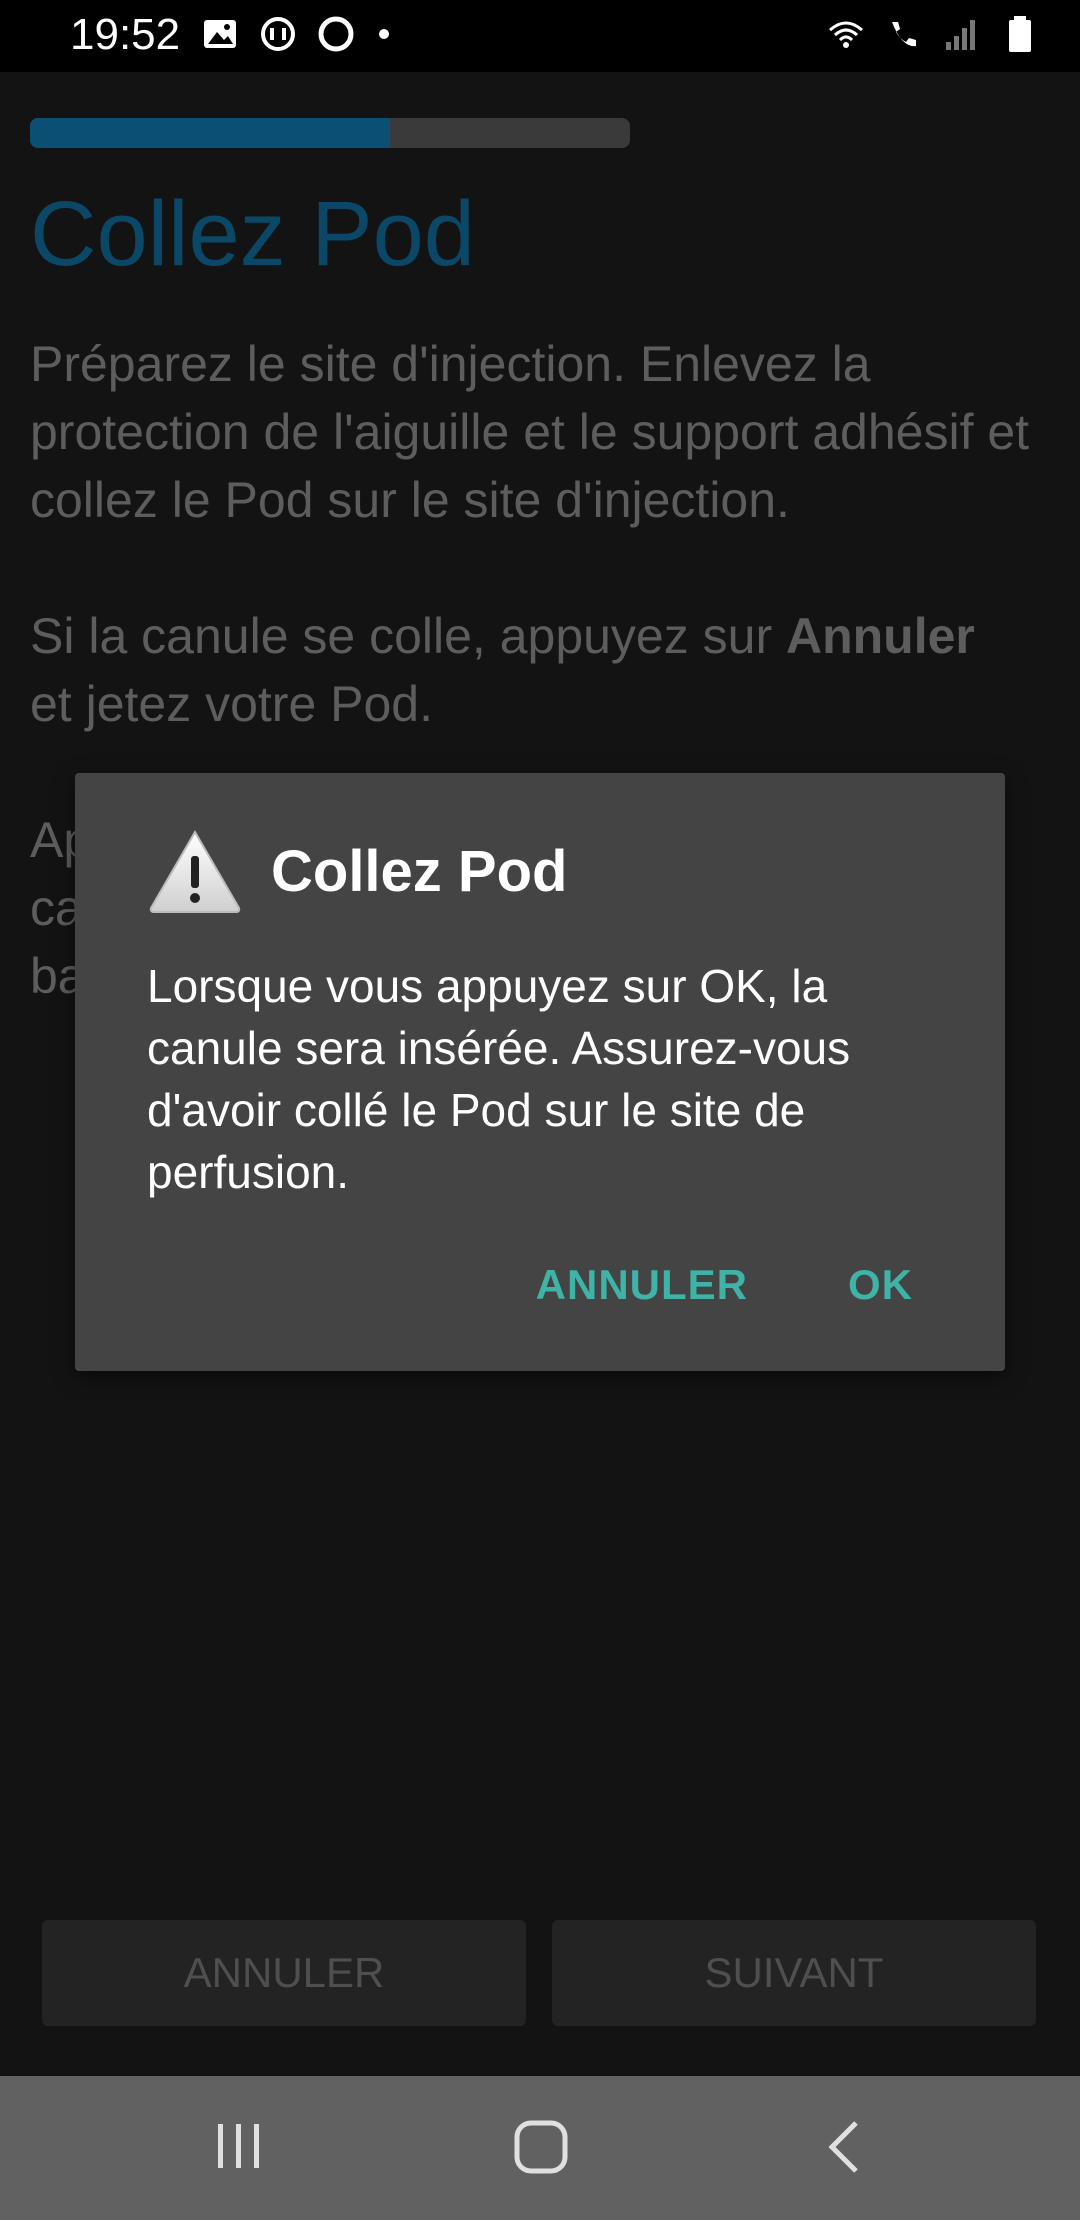 The width and height of the screenshot is (1080, 2220). Describe the element at coordinates (794, 1973) in the screenshot. I see `next-button: SUIVANT` at that location.